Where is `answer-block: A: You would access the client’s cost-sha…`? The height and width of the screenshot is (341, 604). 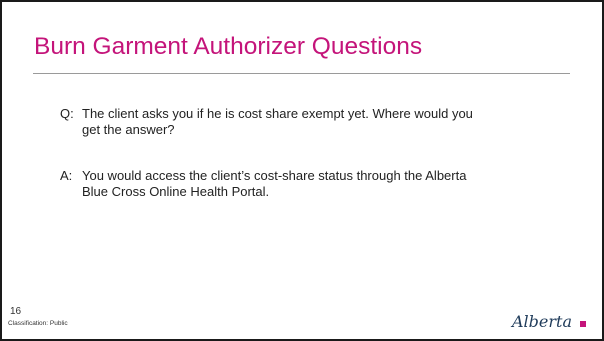 answer-block: A: You would access the client’s cost-sha… is located at coordinates (300, 184).